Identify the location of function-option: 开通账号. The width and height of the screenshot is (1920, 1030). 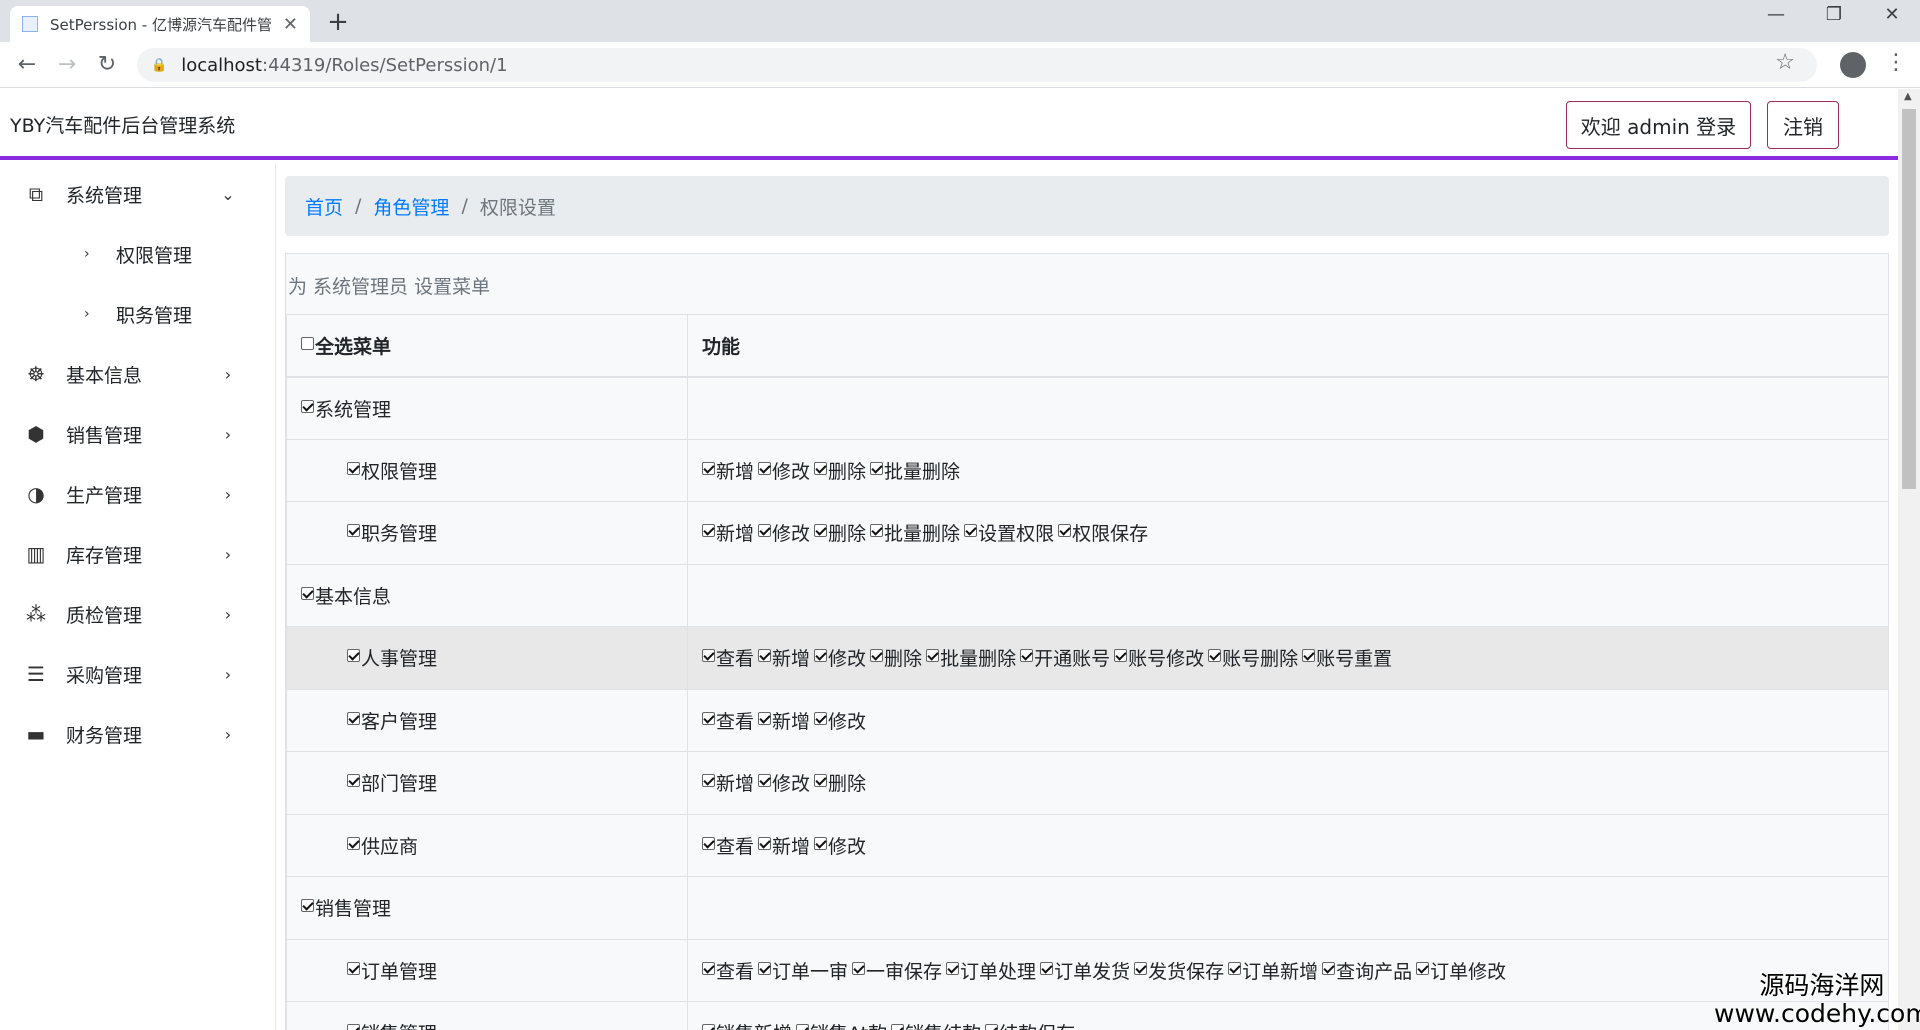
(1065, 659).